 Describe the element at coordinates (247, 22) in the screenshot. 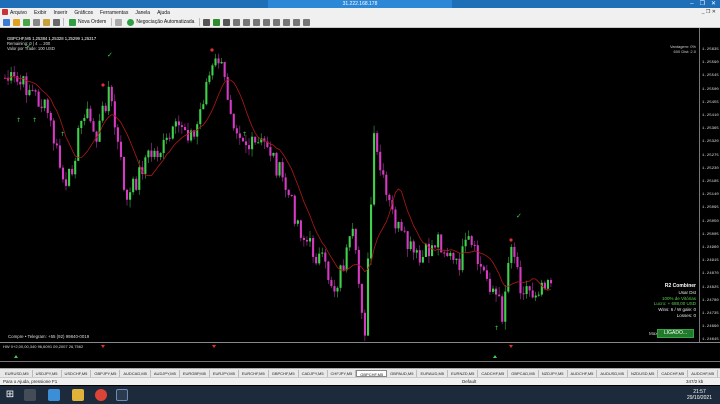

I see `zoom-out-icon` at that location.